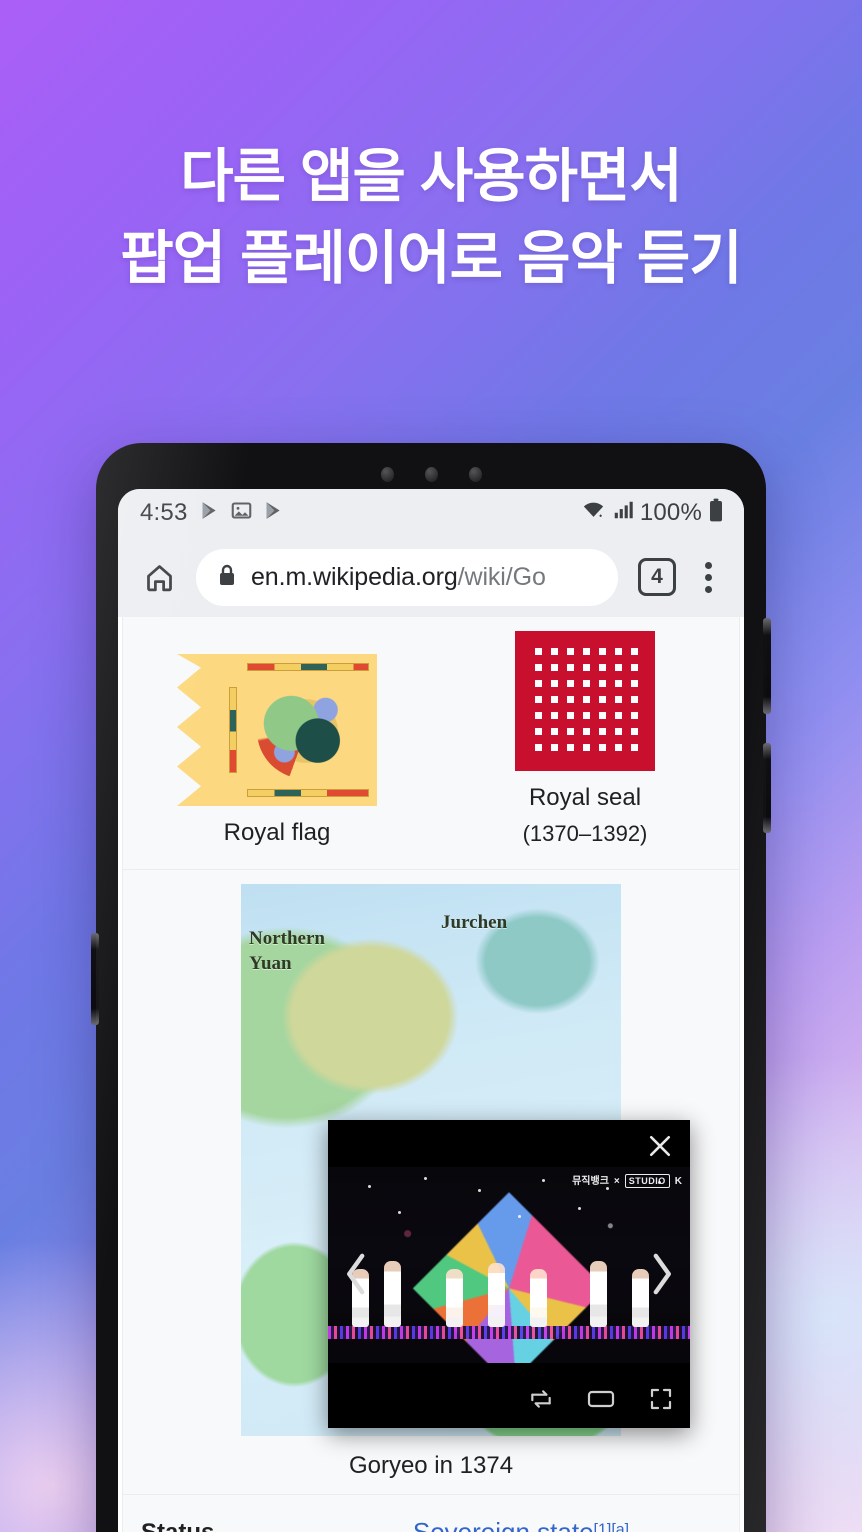 The width and height of the screenshot is (862, 1532). Describe the element at coordinates (585, 701) in the screenshot. I see `royal-seal-image` at that location.